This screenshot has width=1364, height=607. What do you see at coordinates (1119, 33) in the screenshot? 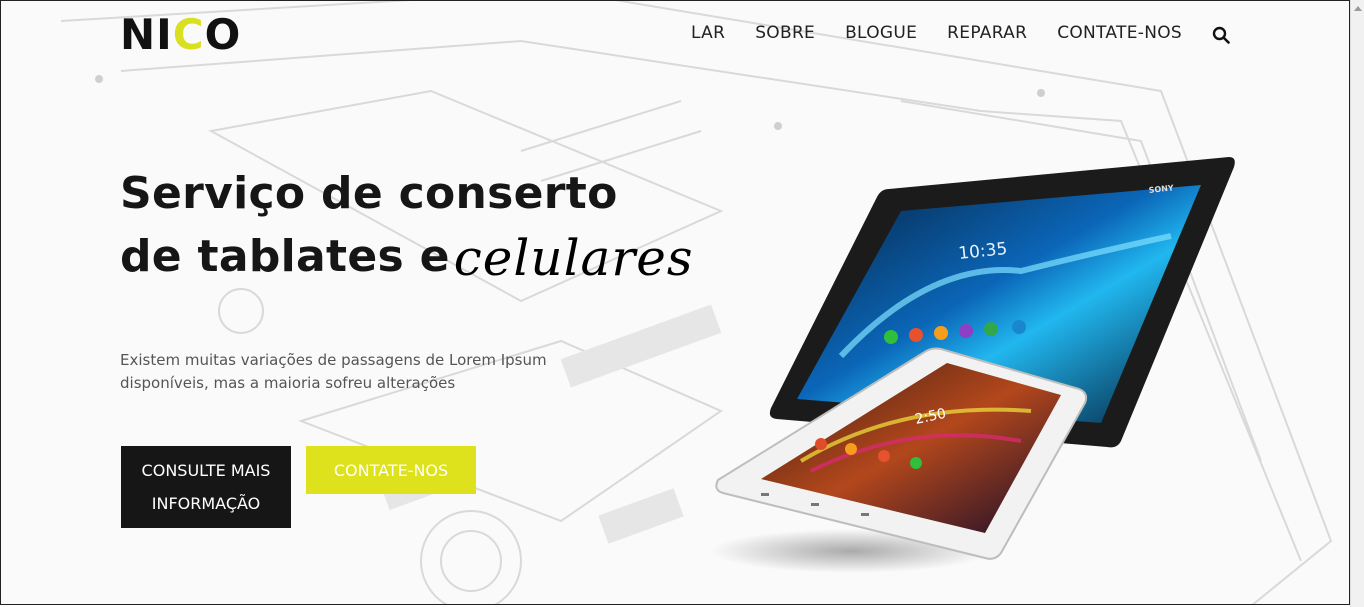
I see `nav-item-contate-nos: CONTATE-NOS` at bounding box center [1119, 33].